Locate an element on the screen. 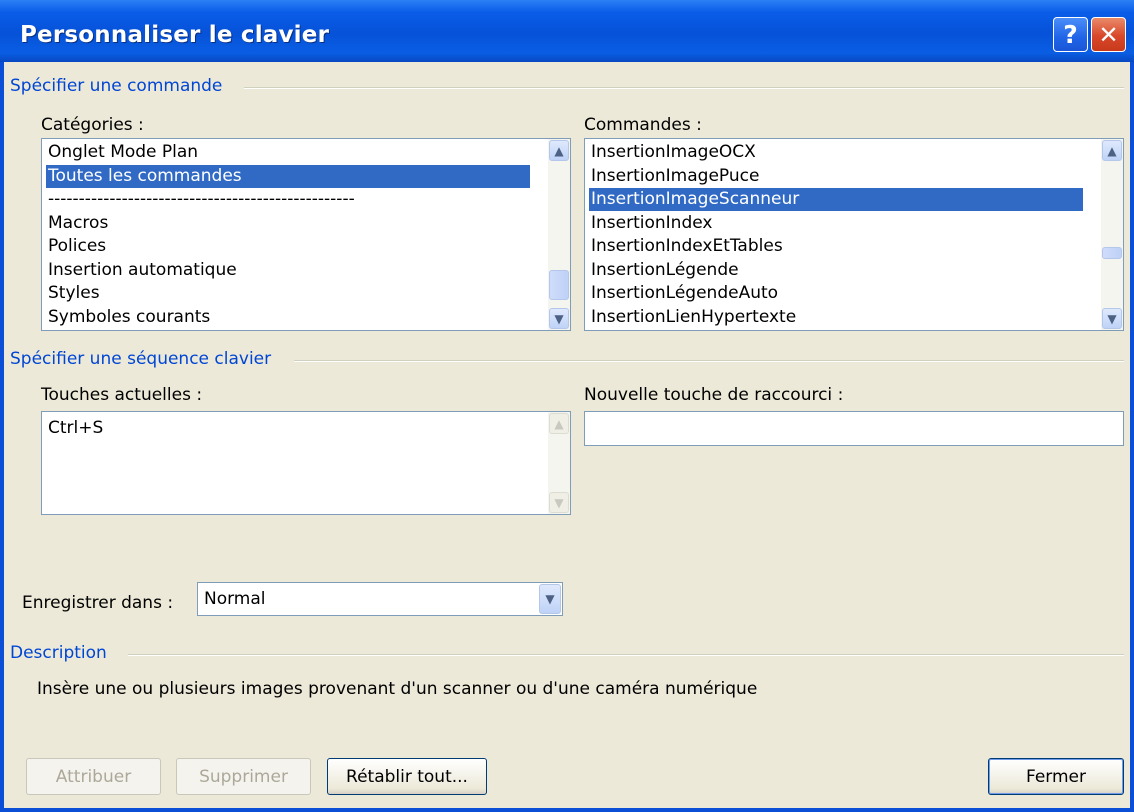 This screenshot has width=1134, height=812. close-icon: ✕ is located at coordinates (1108, 34).